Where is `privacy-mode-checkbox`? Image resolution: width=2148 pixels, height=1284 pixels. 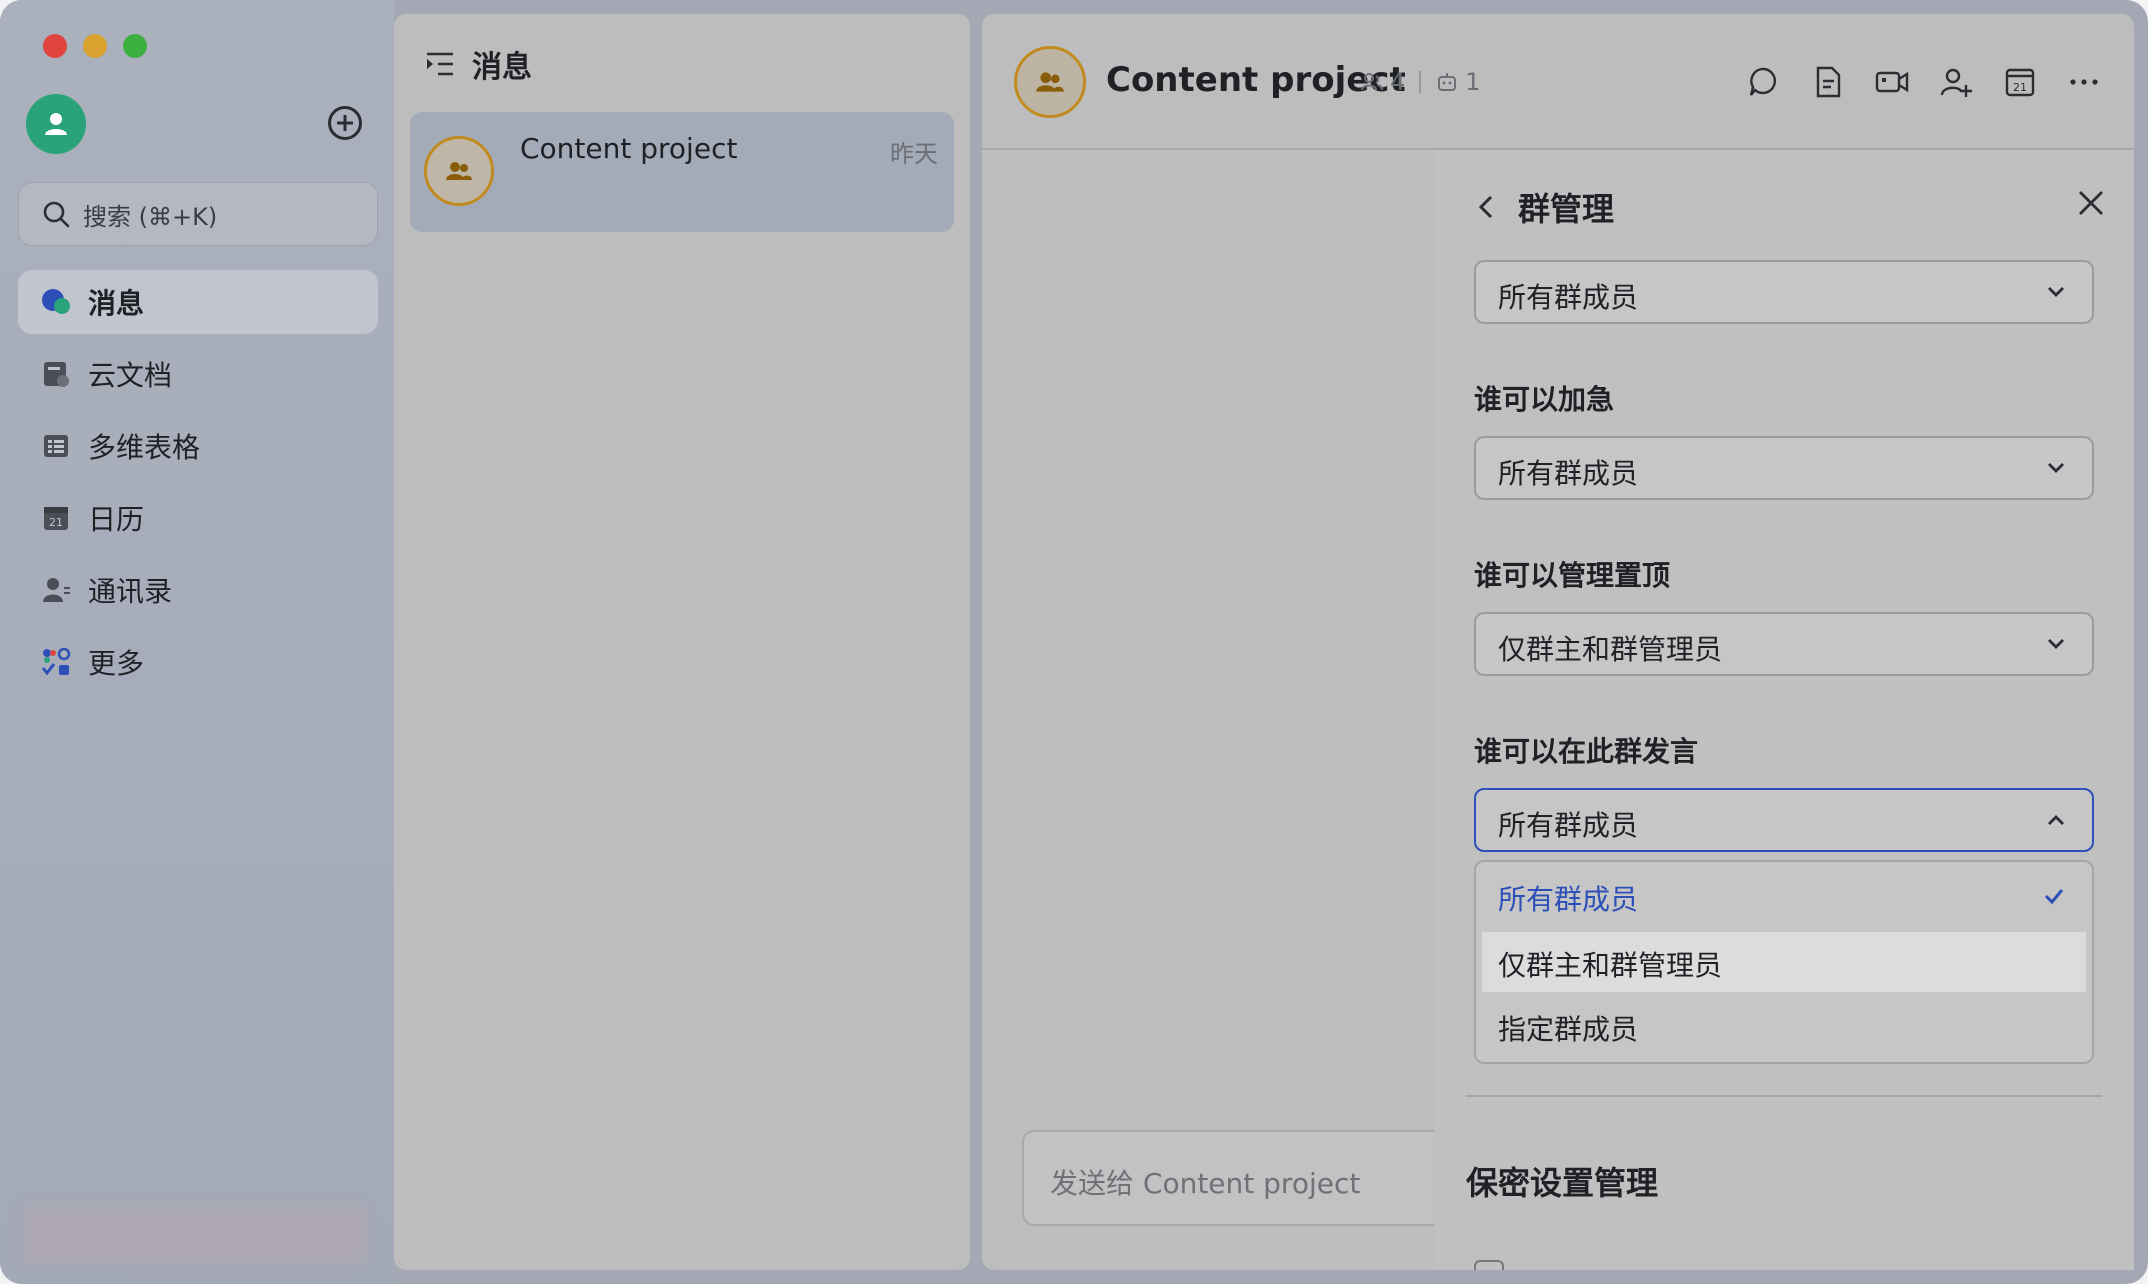 privacy-mode-checkbox is located at coordinates (1489, 1265).